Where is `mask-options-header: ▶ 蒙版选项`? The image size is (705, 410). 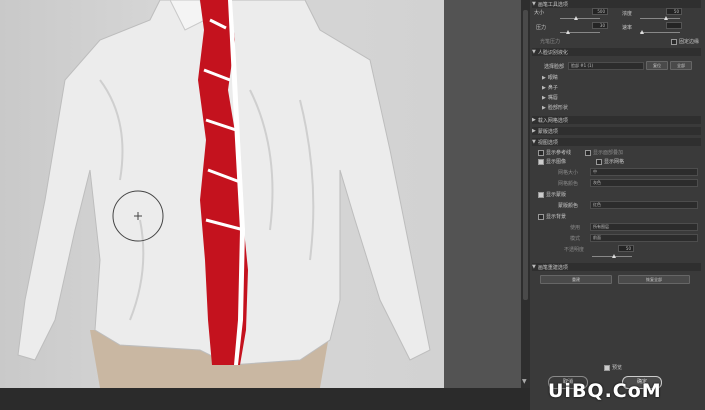 mask-options-header: ▶ 蒙版选项 is located at coordinates (616, 131).